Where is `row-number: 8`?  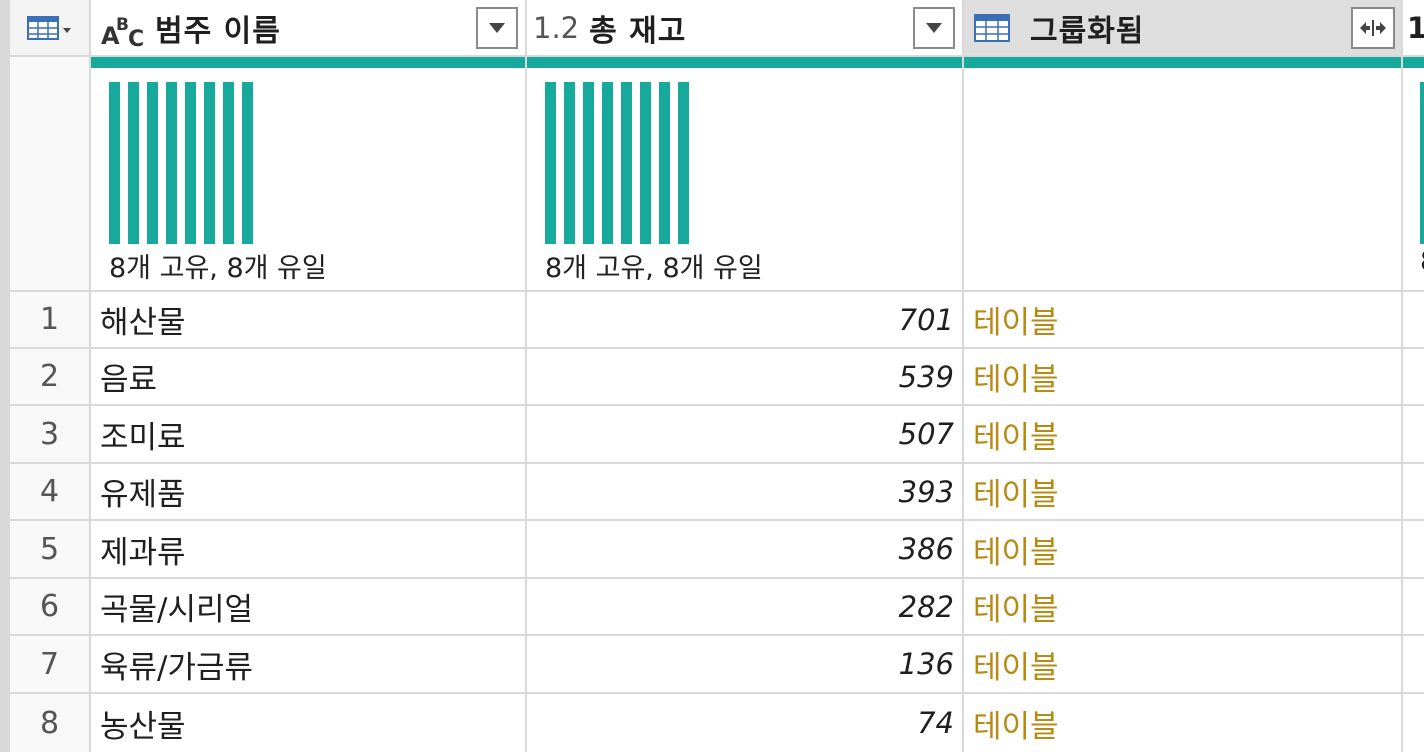
row-number: 8 is located at coordinates (49, 723).